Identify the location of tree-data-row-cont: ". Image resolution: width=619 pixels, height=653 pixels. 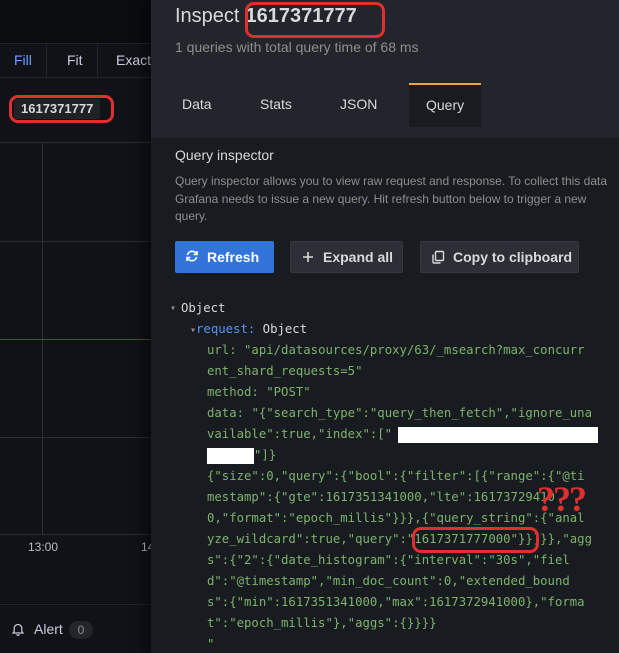
(395, 643).